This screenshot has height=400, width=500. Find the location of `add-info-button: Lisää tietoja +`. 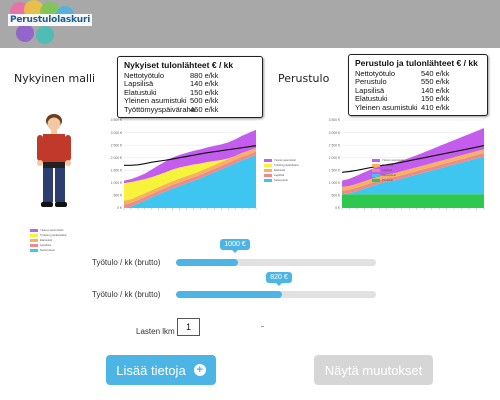

add-info-button: Lisää tietoja + is located at coordinates (161, 370).